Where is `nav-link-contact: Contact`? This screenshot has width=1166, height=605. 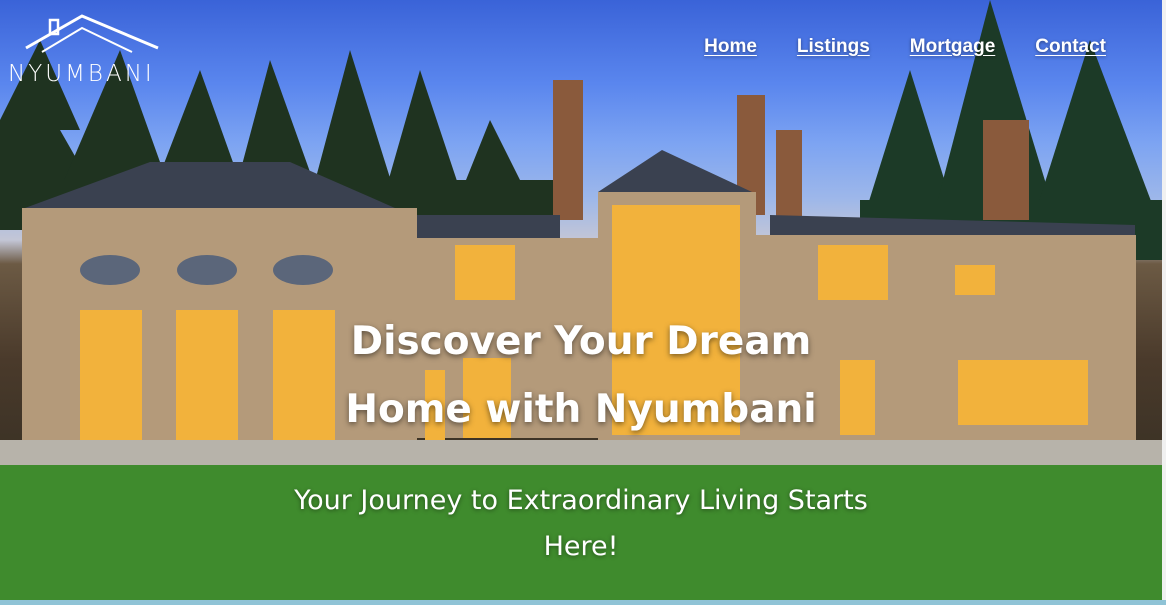 nav-link-contact: Contact is located at coordinates (1070, 47).